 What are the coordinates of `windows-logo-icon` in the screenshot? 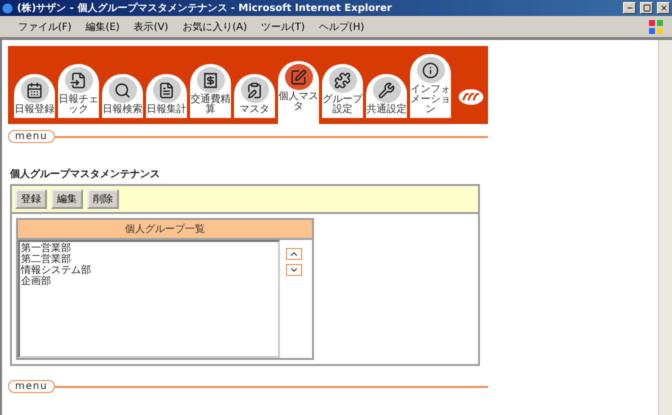 It's located at (656, 26).